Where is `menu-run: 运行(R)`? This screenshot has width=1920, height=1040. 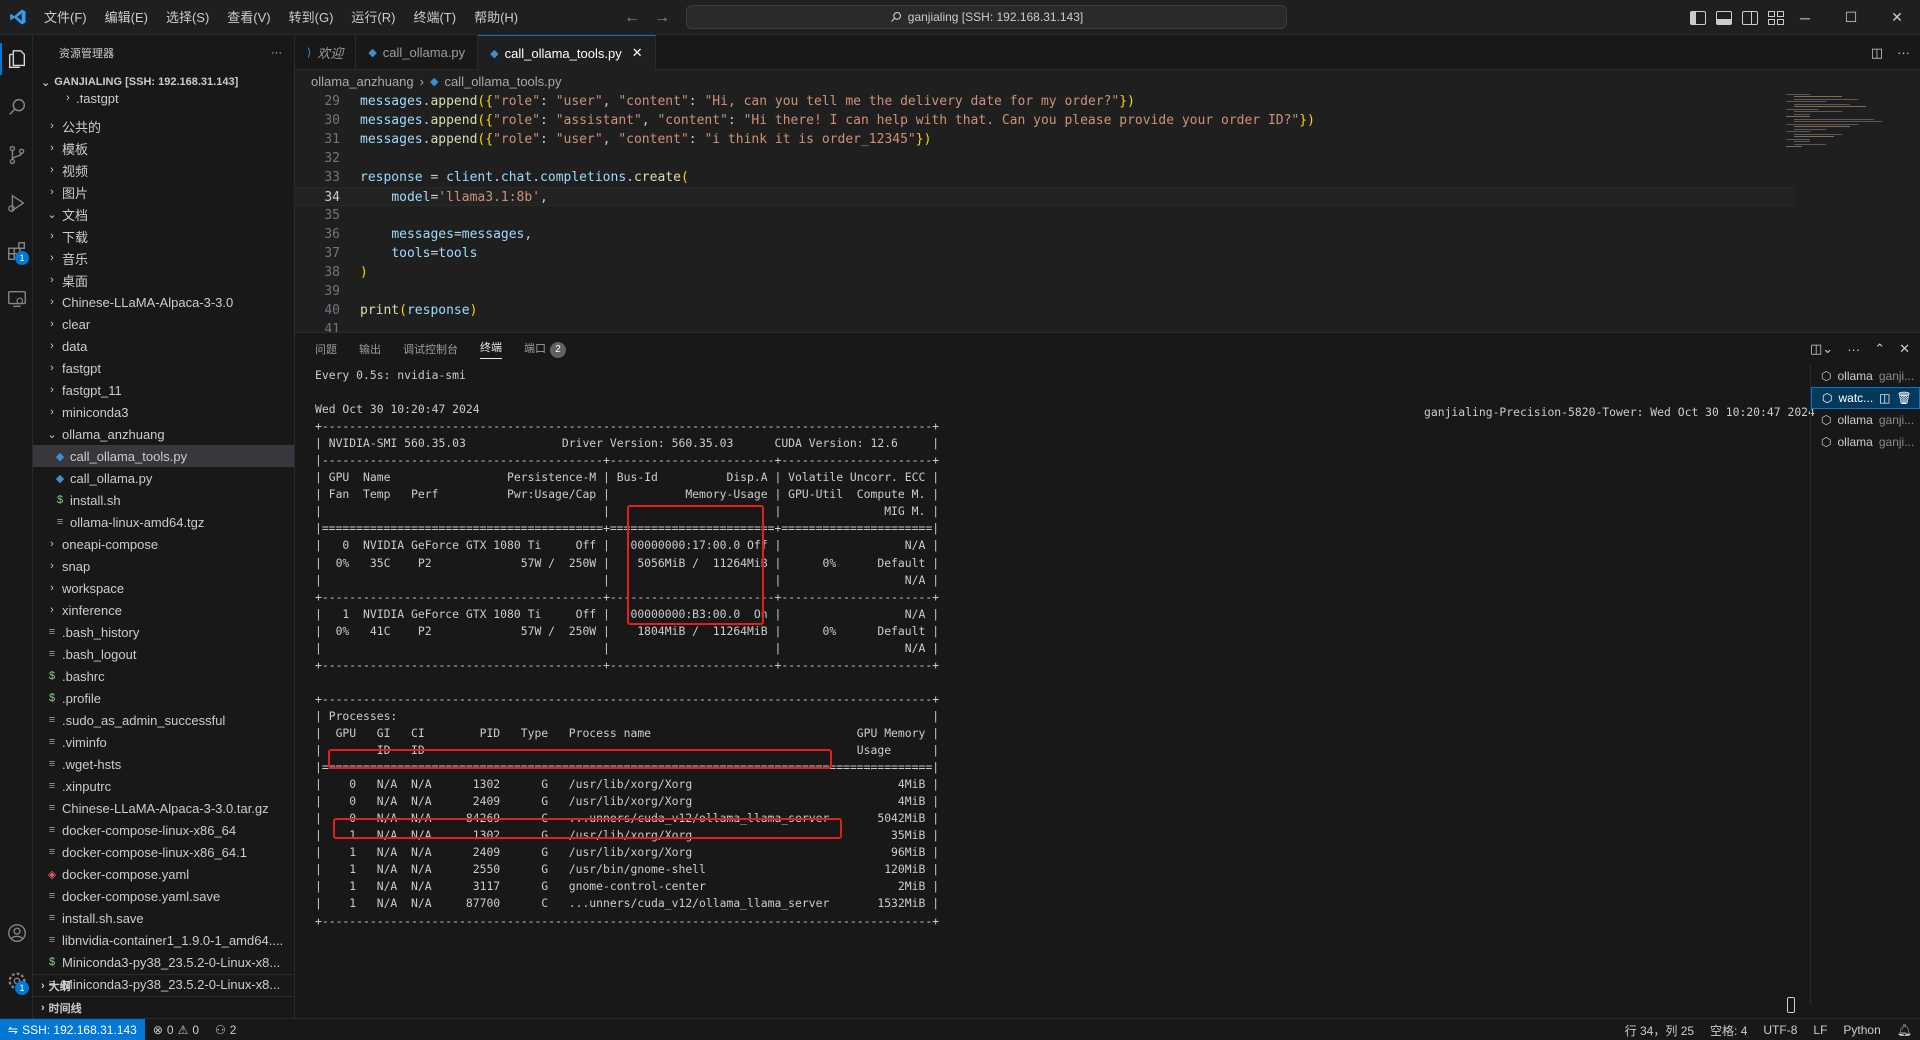
menu-run: 运行(R) is located at coordinates (373, 17).